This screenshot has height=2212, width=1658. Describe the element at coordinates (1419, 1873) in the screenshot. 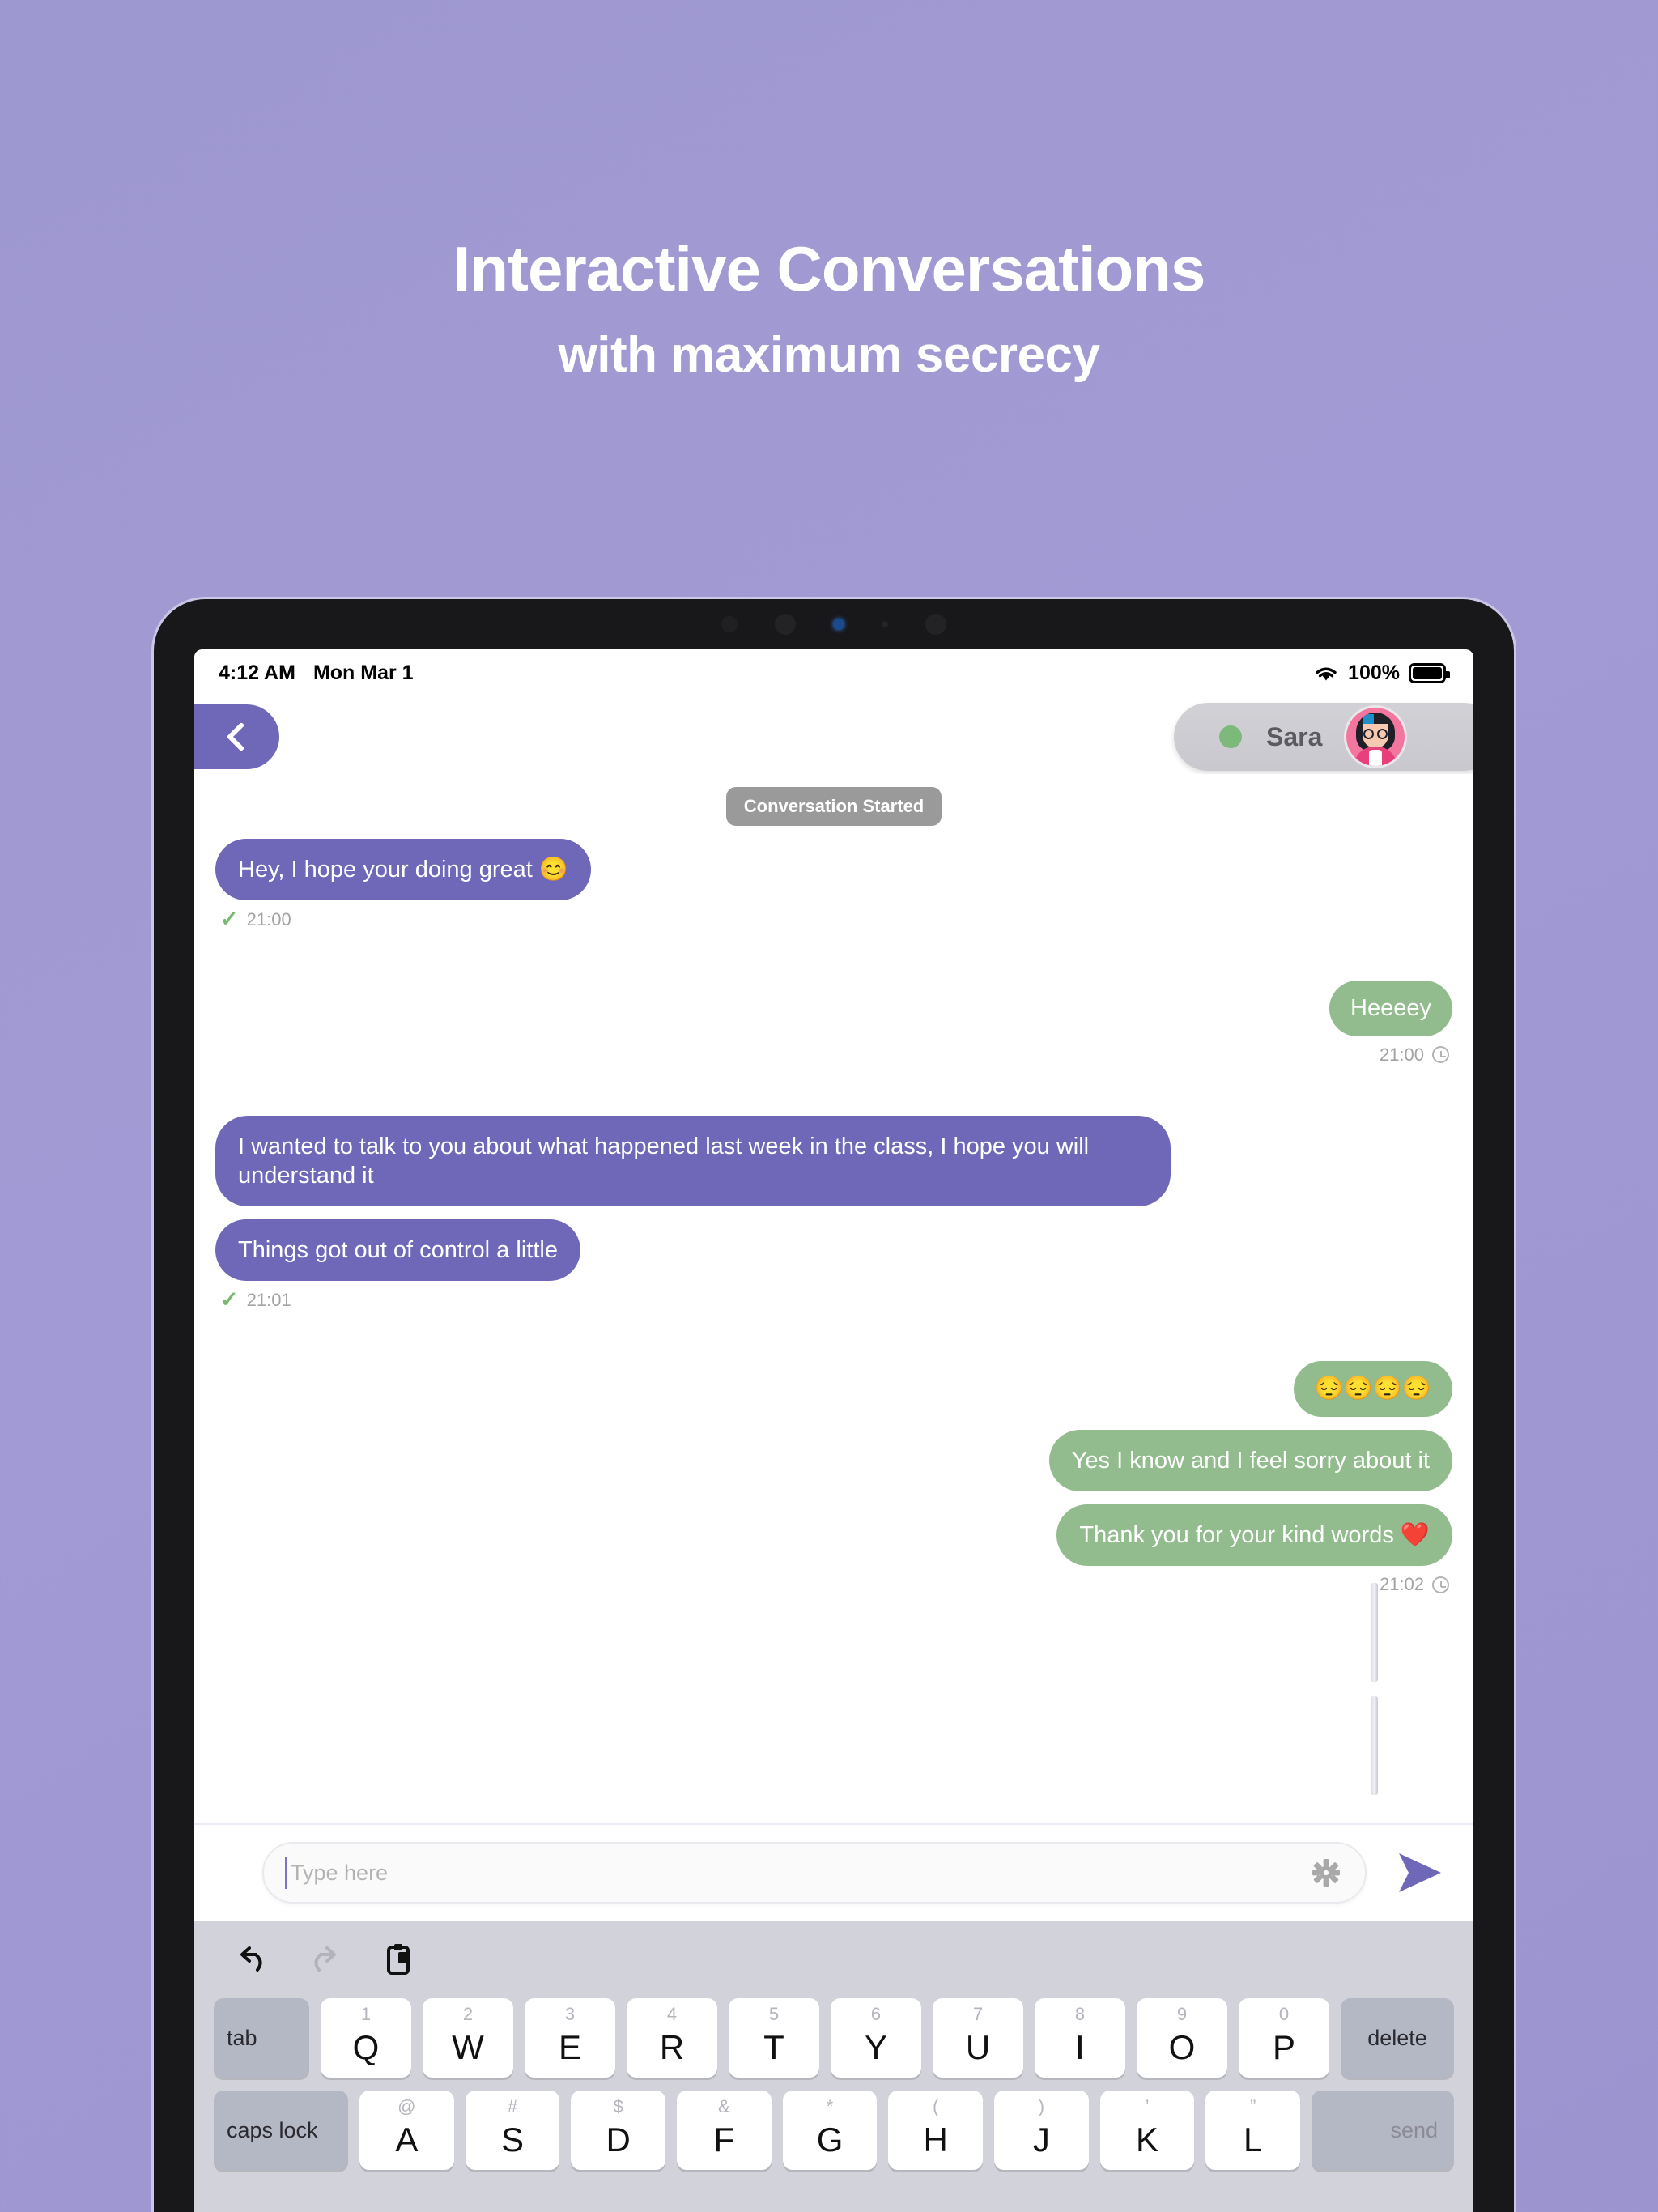

I see `send-button` at that location.